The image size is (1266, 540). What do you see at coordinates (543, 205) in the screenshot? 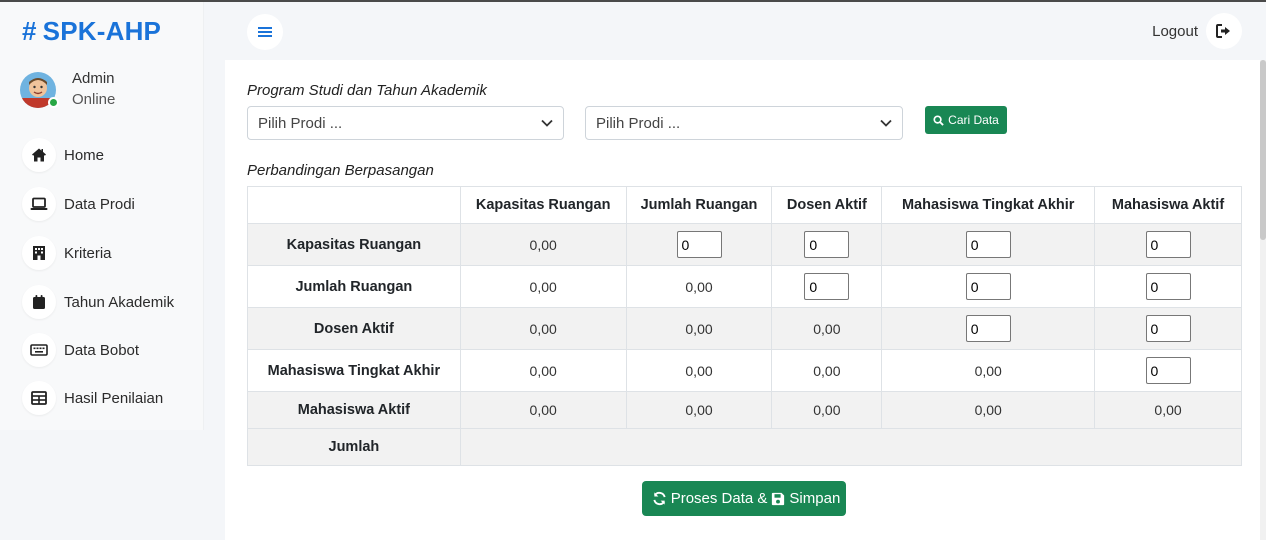
I see `column-header: Kapasitas Ruangan` at bounding box center [543, 205].